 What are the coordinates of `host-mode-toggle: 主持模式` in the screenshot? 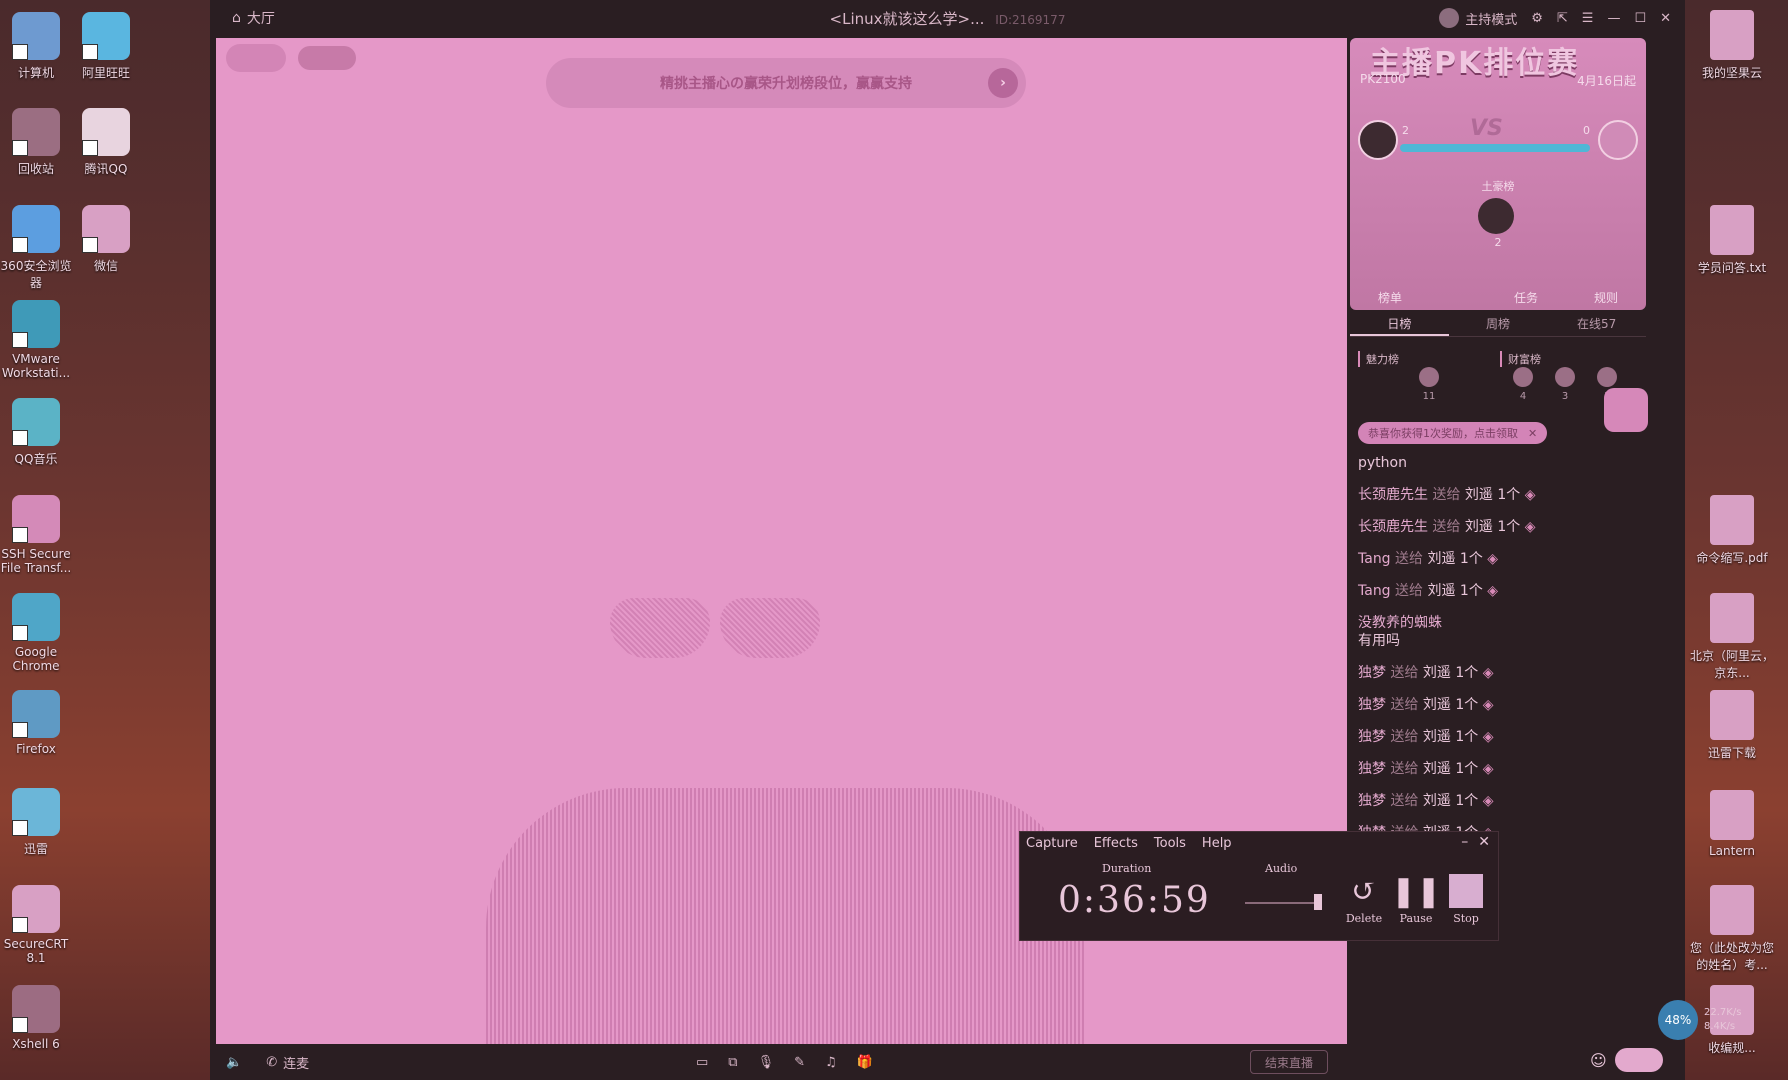 It's located at (1478, 18).